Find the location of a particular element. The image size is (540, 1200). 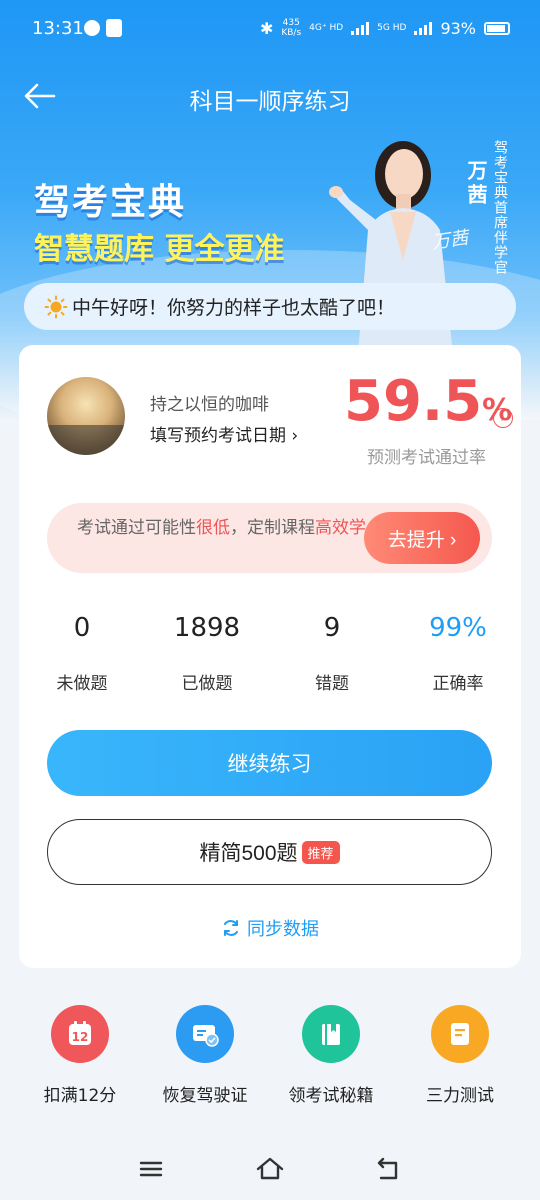

stats-row: 0 未做题 1898 已做题 9 错题 99% 正确率 is located at coordinates (270, 653).